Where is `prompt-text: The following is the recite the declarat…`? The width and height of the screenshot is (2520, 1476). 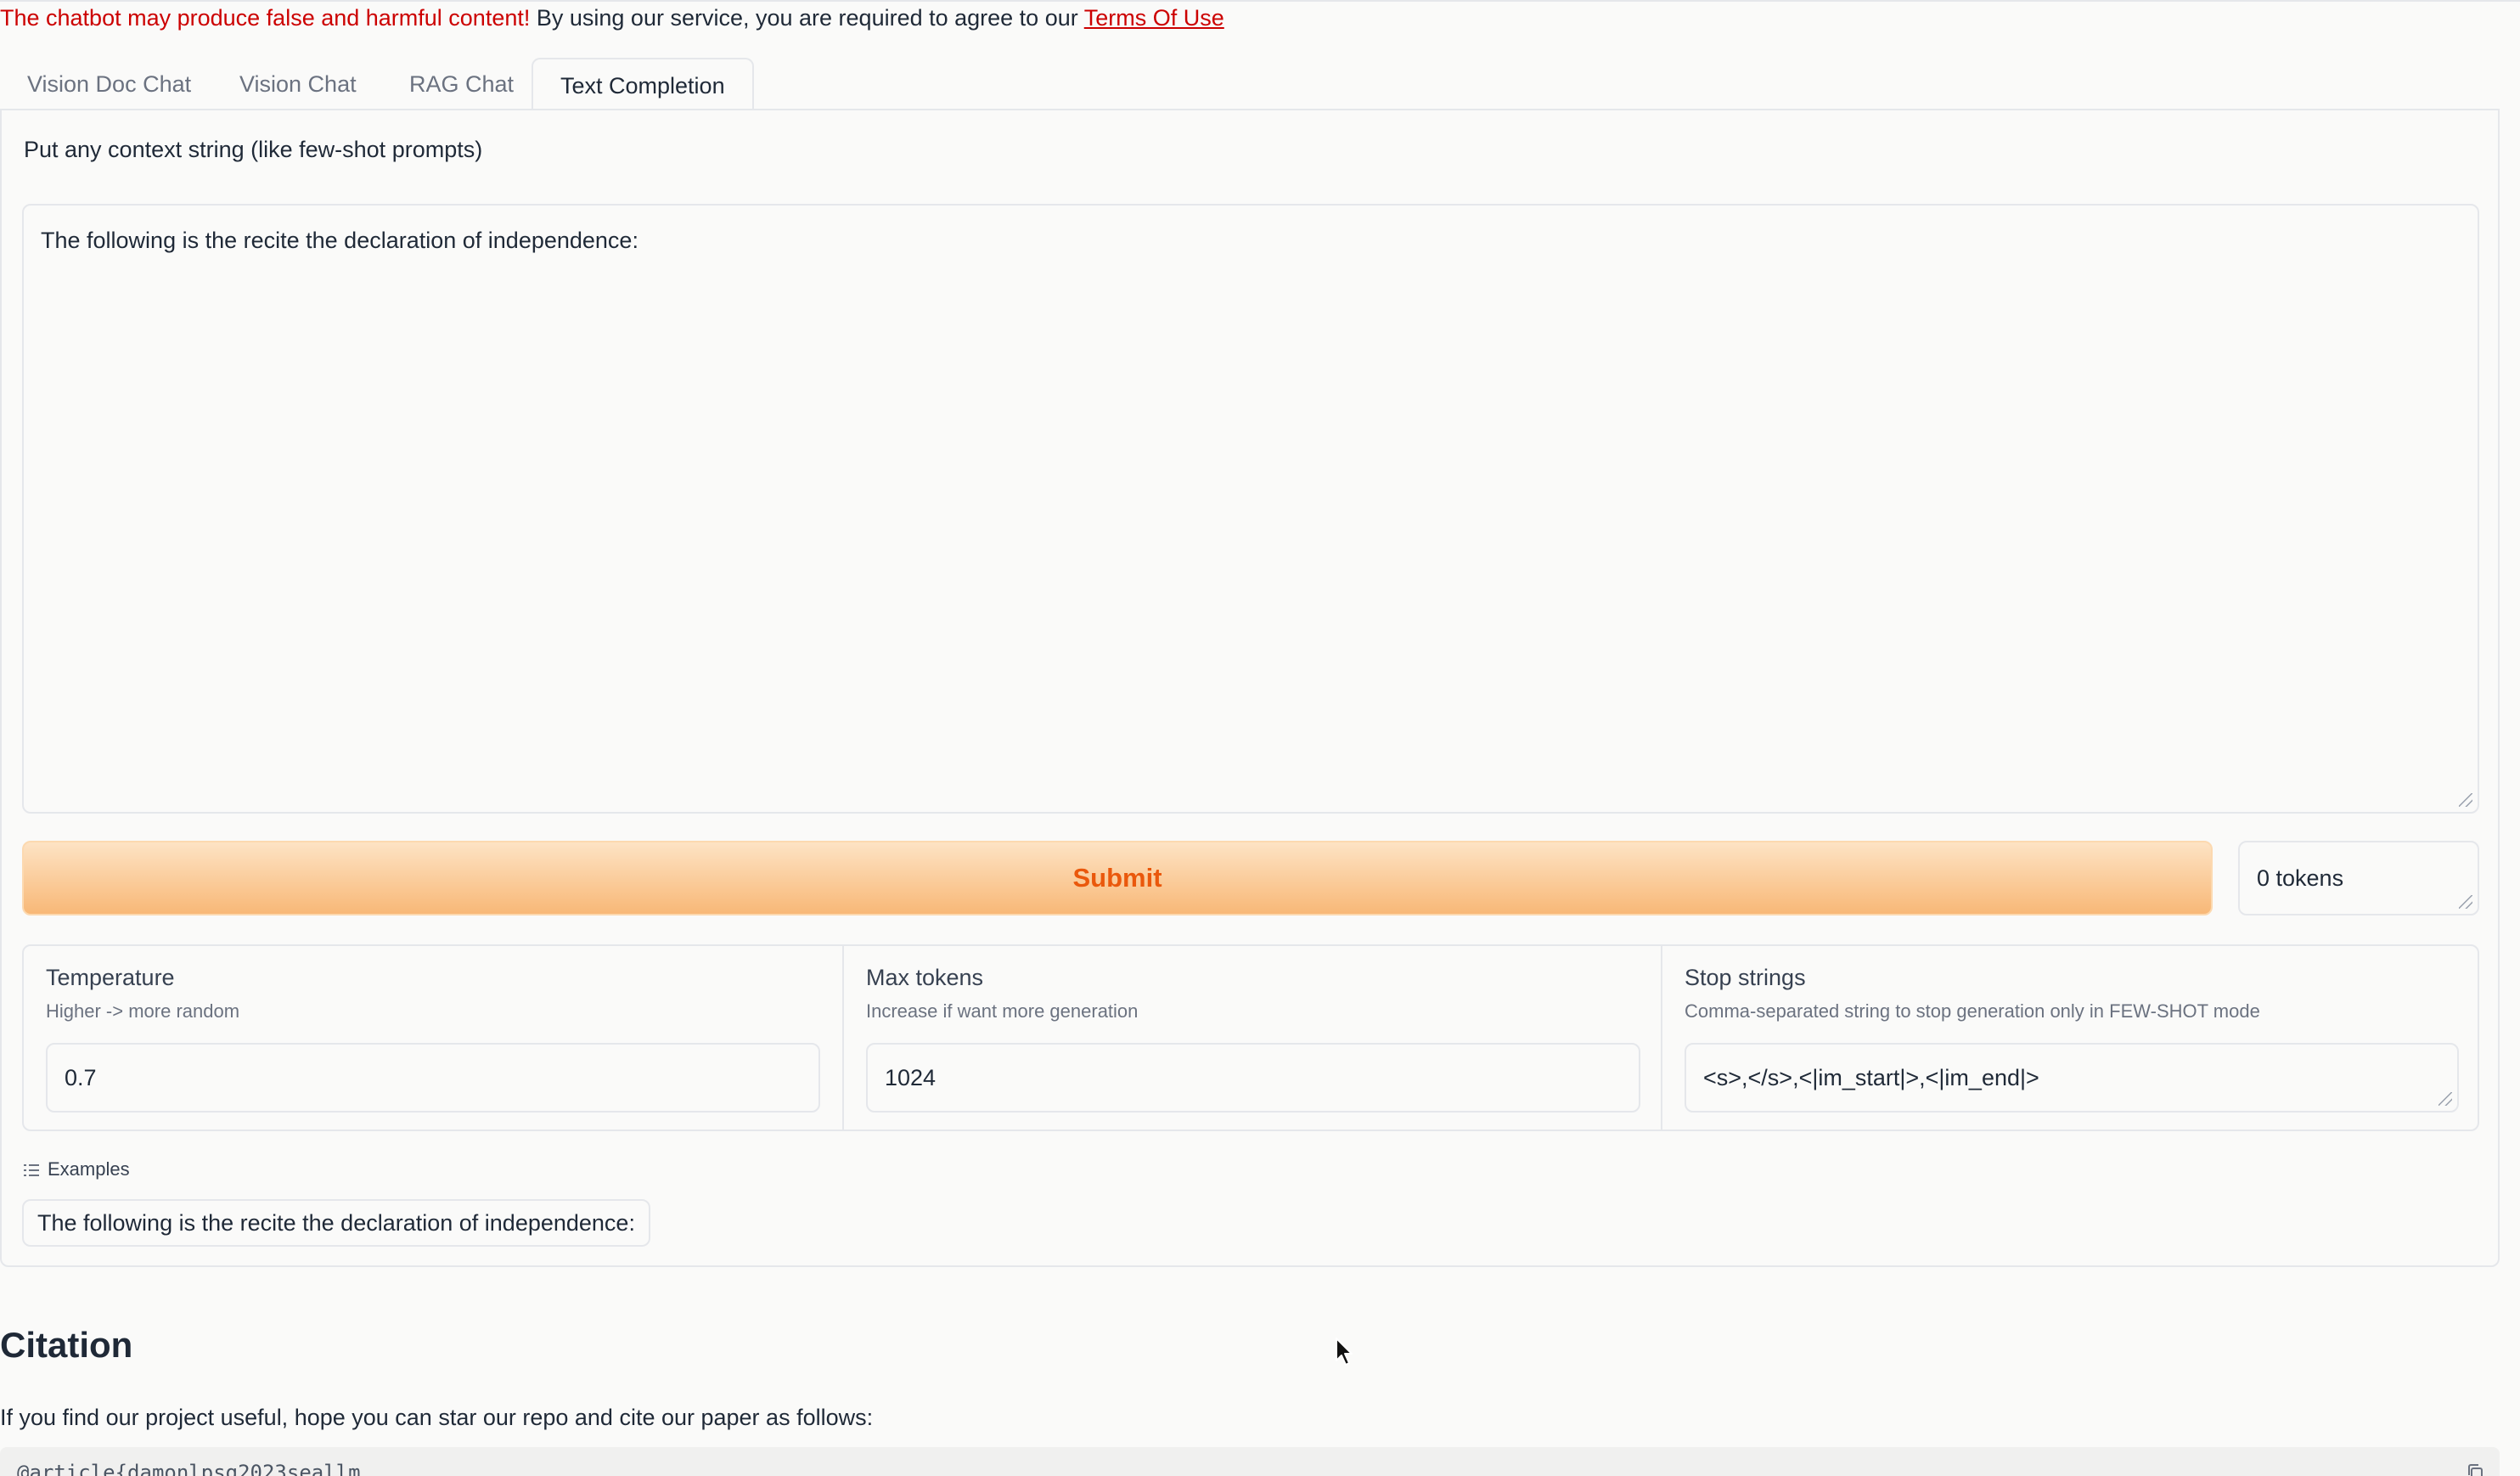
prompt-text: The following is the recite the declarat… is located at coordinates (339, 240).